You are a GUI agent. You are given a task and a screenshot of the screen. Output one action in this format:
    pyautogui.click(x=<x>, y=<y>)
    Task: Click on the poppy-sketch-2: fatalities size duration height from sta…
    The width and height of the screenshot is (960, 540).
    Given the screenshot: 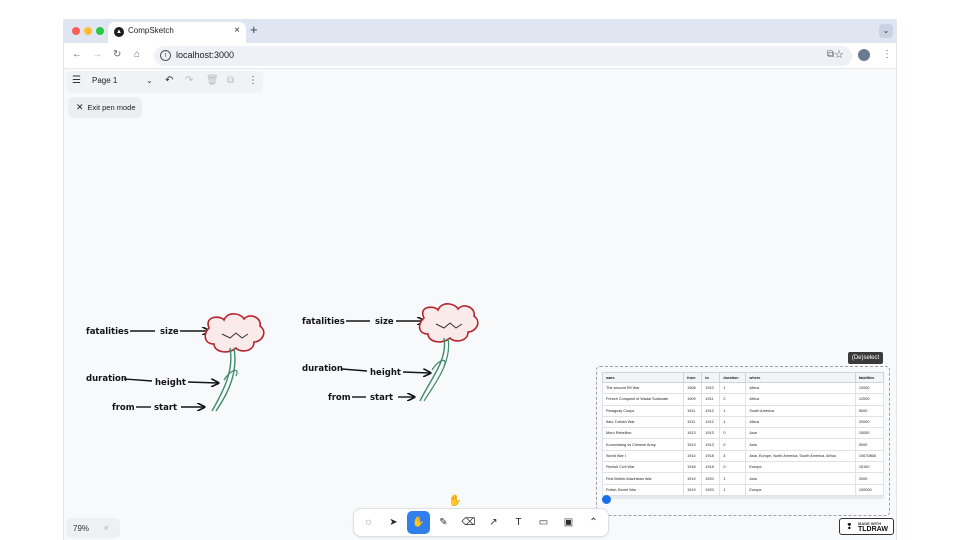 What is the action you would take?
    pyautogui.click(x=390, y=353)
    